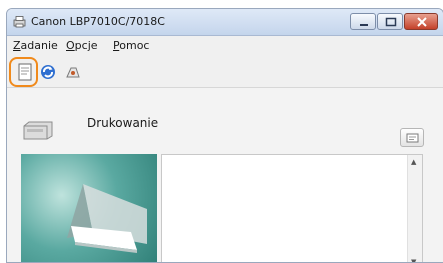 Image resolution: width=443 pixels, height=263 pixels. What do you see at coordinates (98, 21) in the screenshot?
I see `window-title: Canon LBP7010C/7018C` at bounding box center [98, 21].